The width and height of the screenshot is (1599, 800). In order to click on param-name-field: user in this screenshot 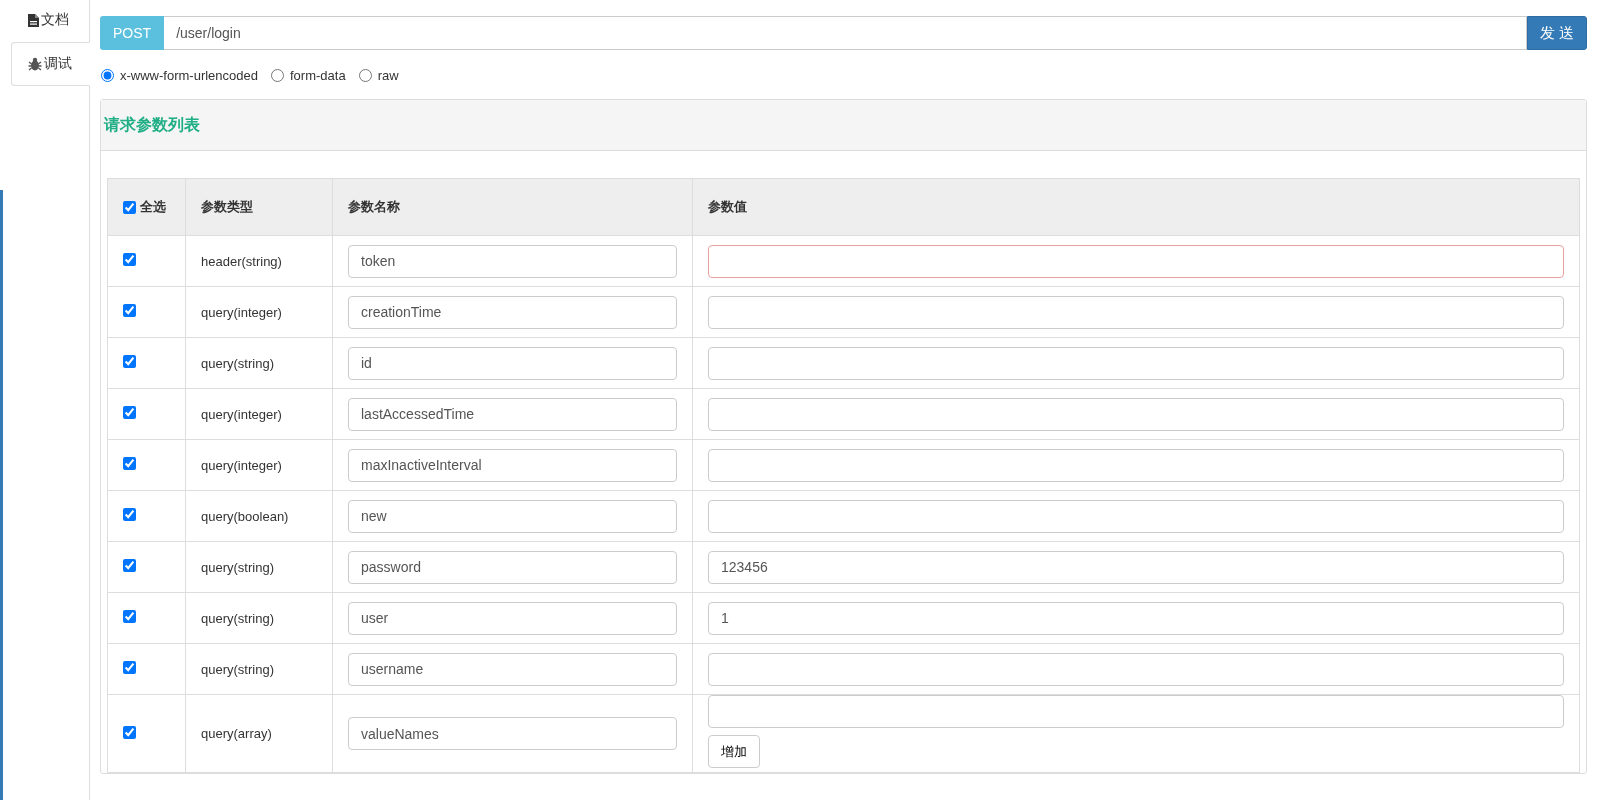, I will do `click(512, 618)`.